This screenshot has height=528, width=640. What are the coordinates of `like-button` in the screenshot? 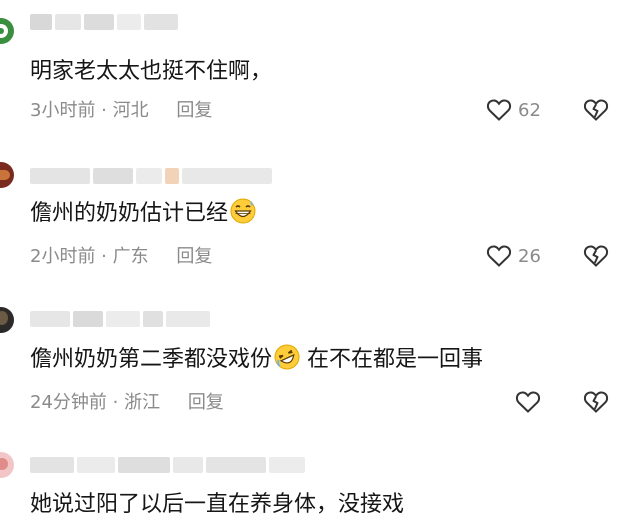 It's located at (531, 402).